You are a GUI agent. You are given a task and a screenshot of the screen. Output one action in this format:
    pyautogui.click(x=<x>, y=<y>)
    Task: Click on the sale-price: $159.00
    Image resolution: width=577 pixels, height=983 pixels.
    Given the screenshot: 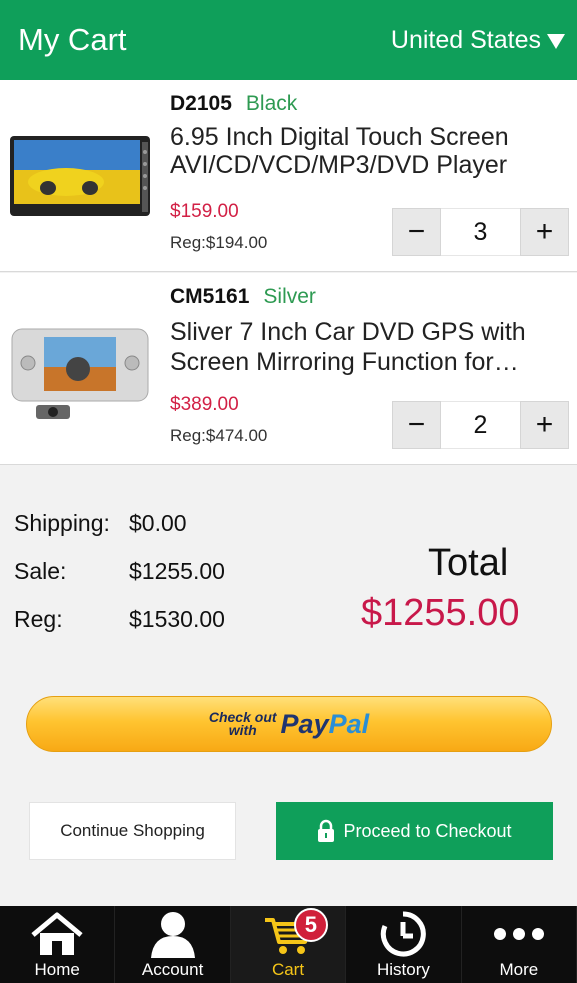 What is the action you would take?
    pyautogui.click(x=204, y=211)
    